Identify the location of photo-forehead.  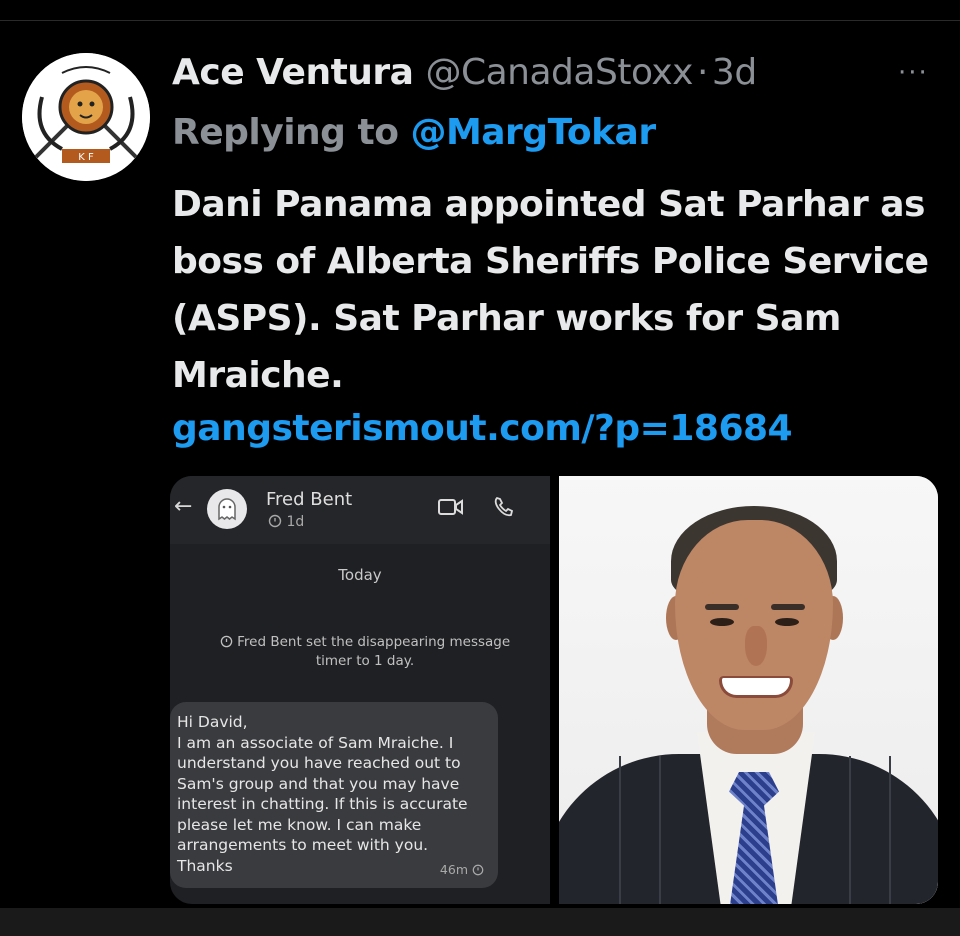
(753, 557).